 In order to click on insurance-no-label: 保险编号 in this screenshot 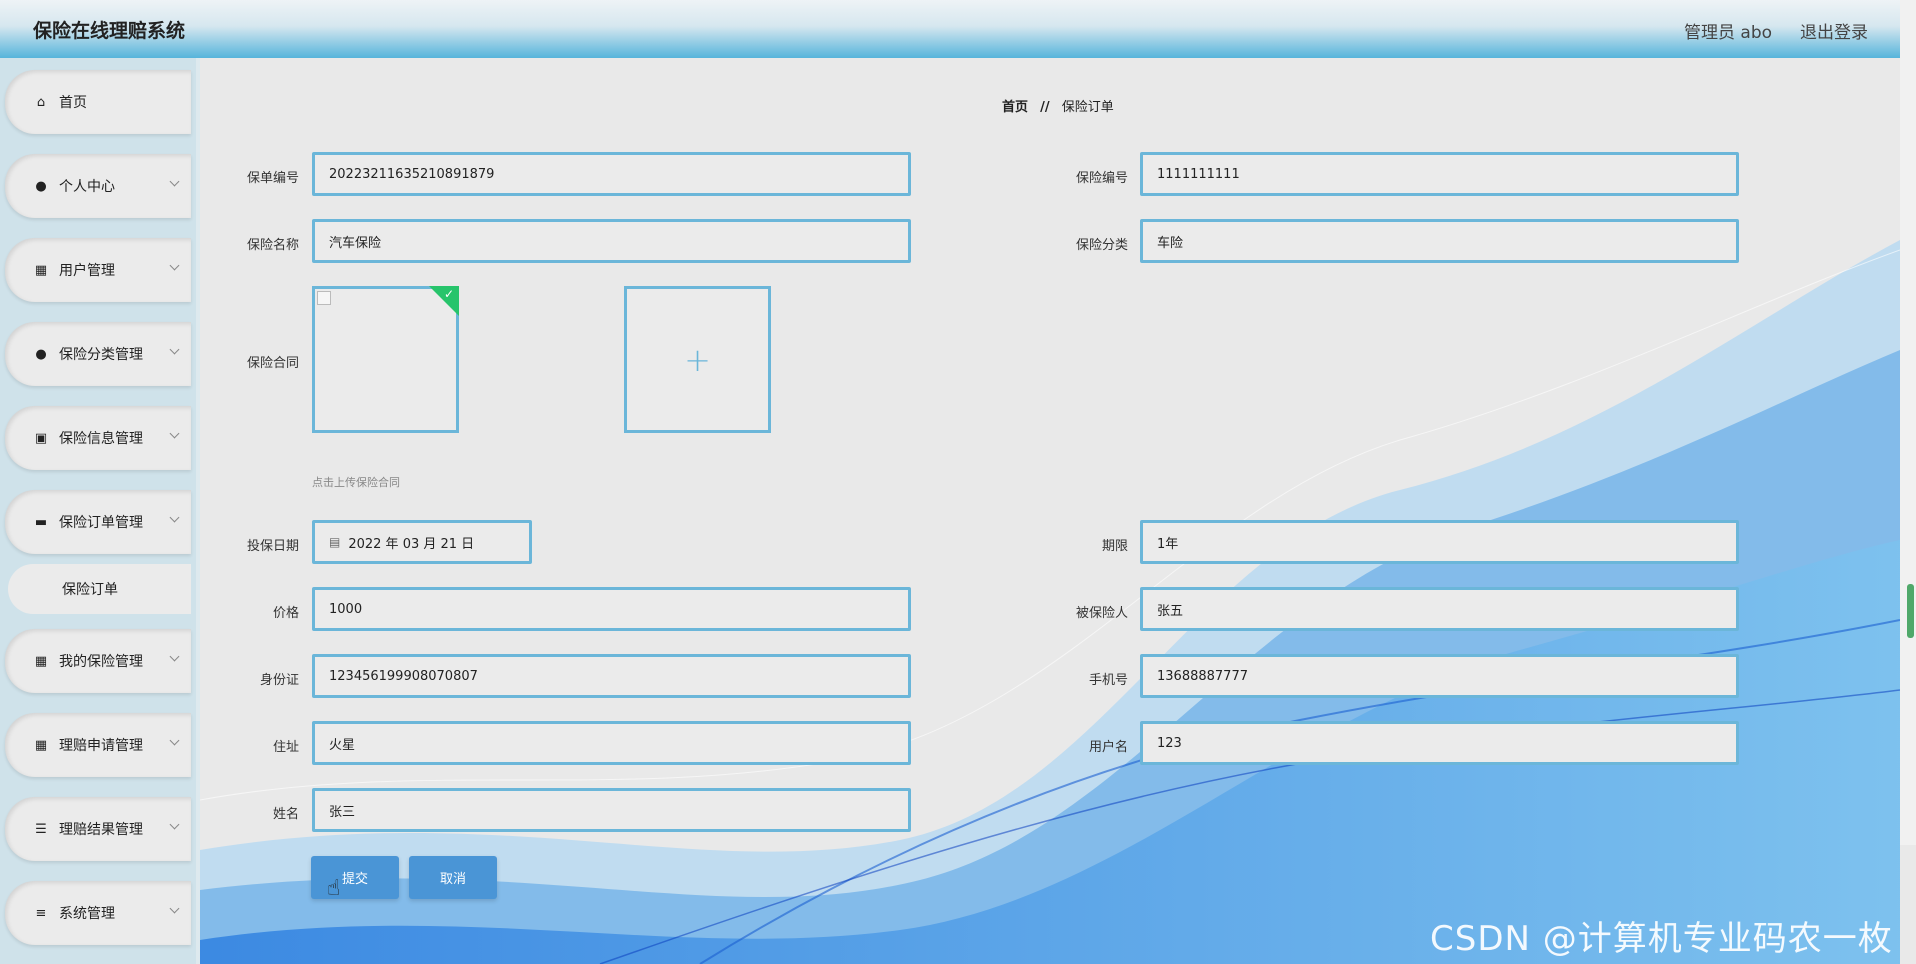, I will do `click(1101, 178)`.